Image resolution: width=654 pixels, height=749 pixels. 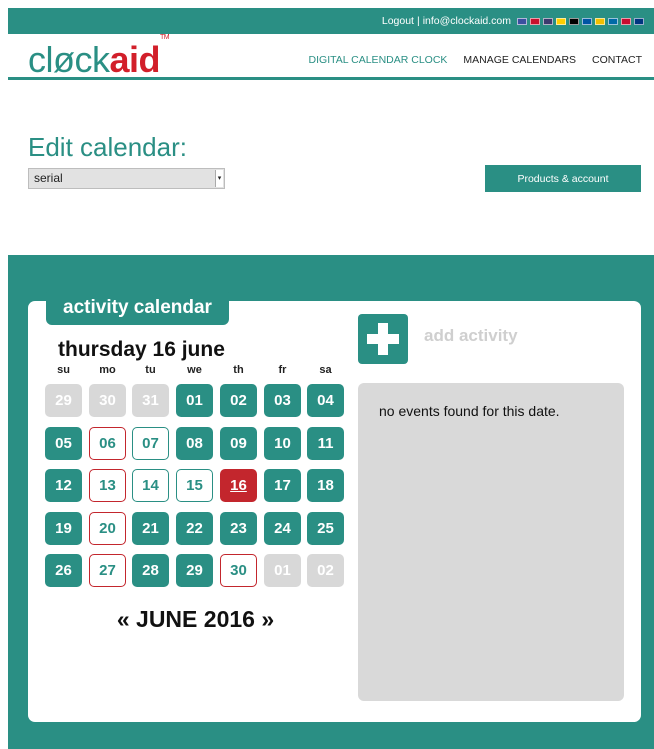 I want to click on page-title: Edit calendar:, so click(x=107, y=147).